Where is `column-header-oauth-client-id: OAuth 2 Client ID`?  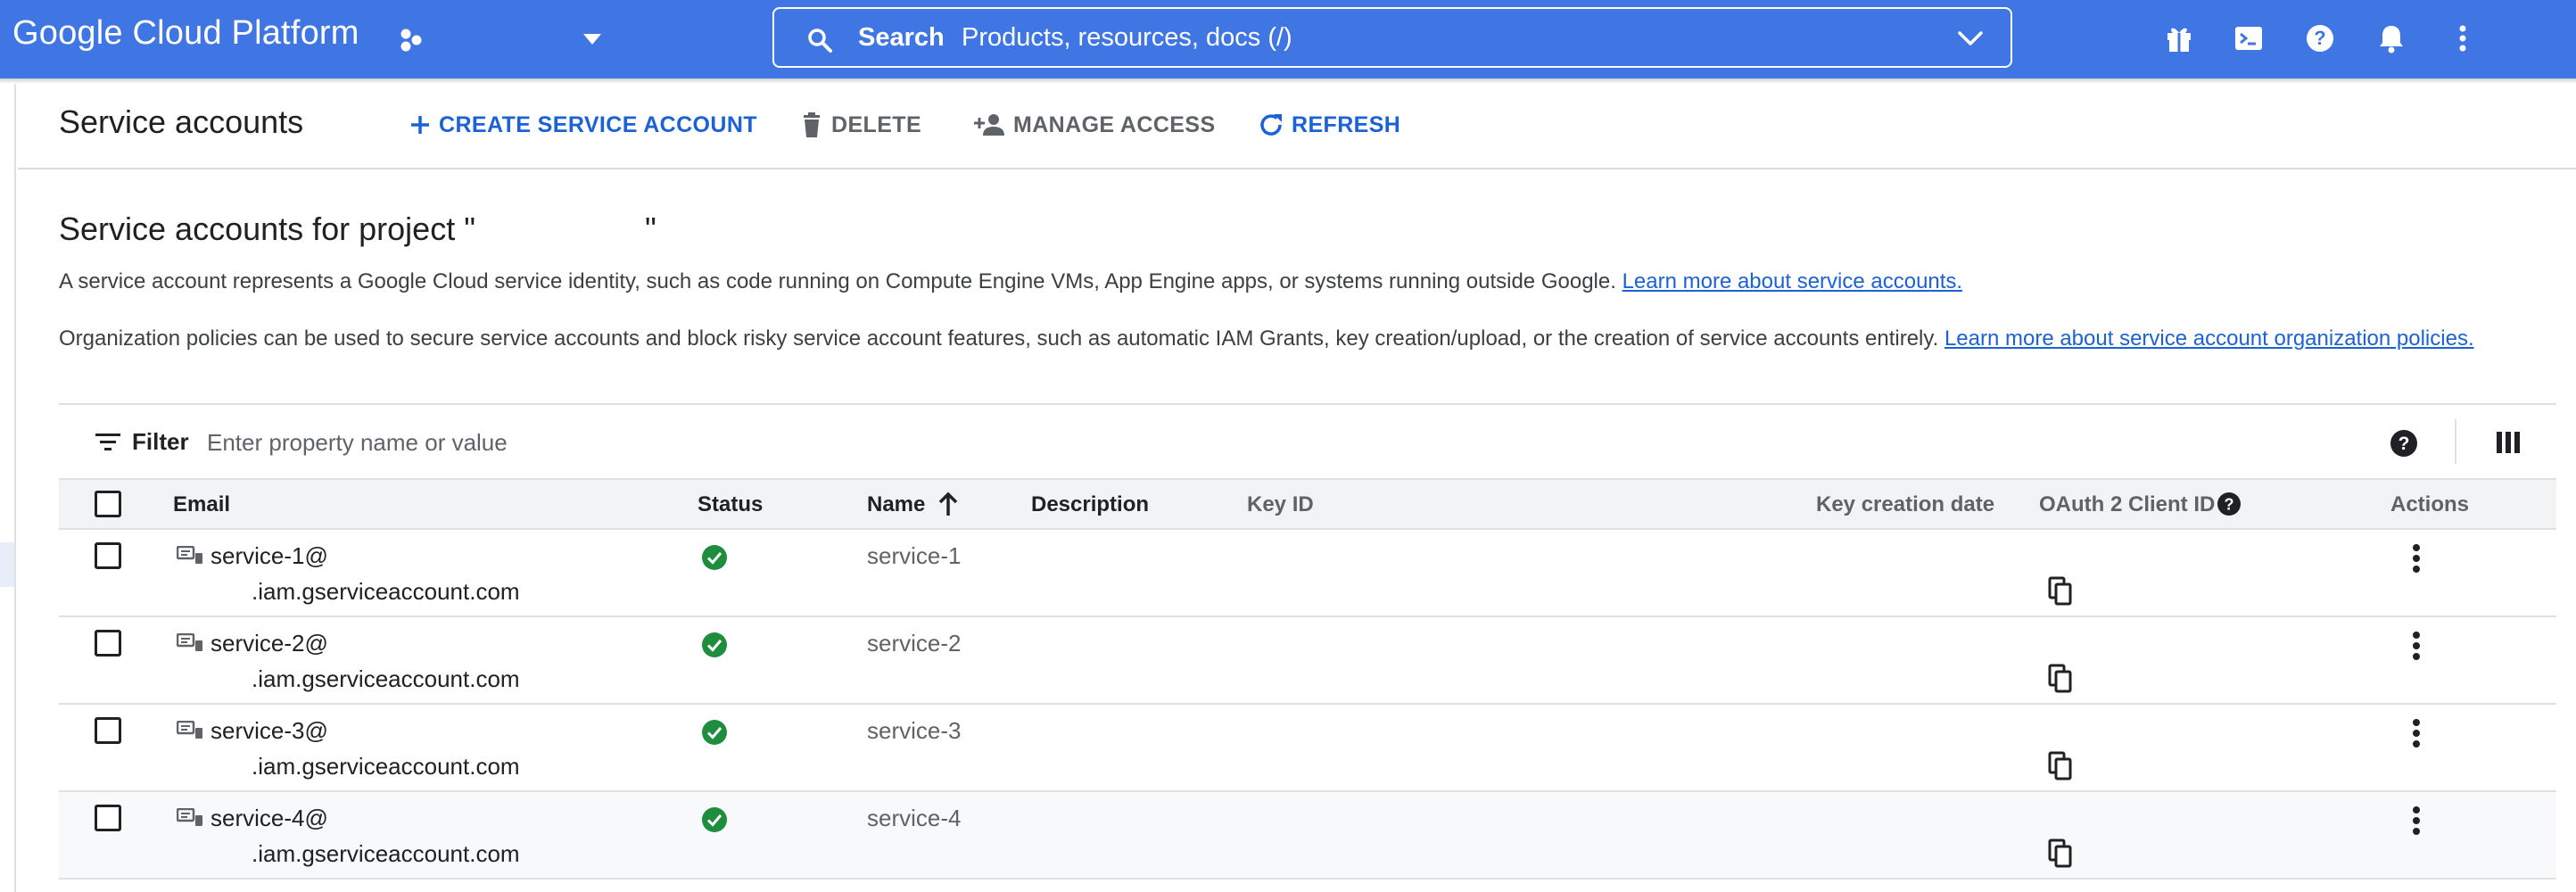 column-header-oauth-client-id: OAuth 2 Client ID is located at coordinates (2127, 504).